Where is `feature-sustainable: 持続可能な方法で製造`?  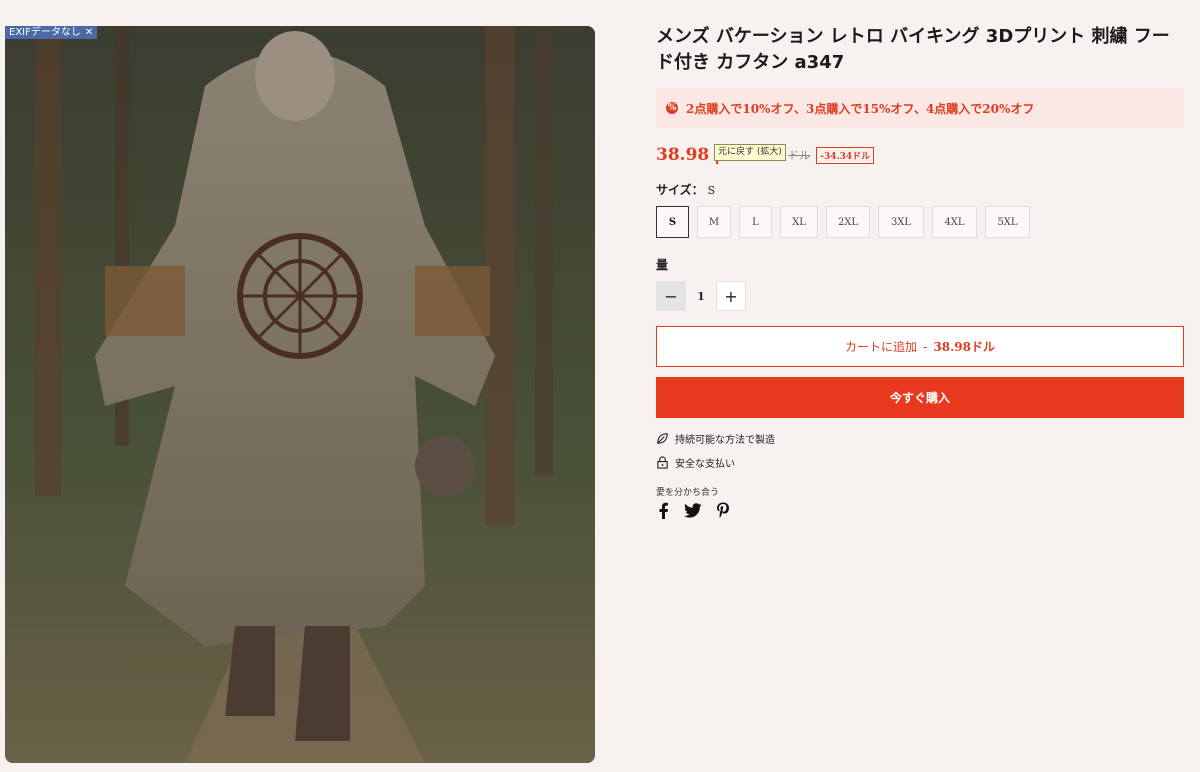 feature-sustainable: 持続可能な方法で製造 is located at coordinates (715, 438).